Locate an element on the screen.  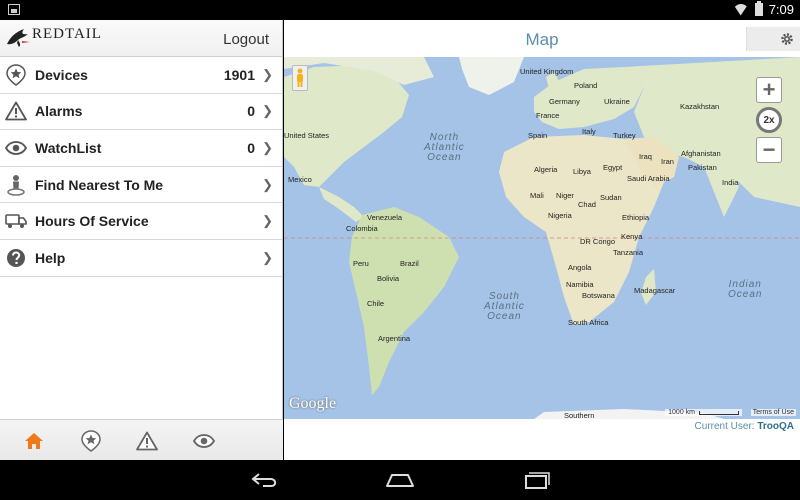
system-navigation-bar is located at coordinates (400, 480).